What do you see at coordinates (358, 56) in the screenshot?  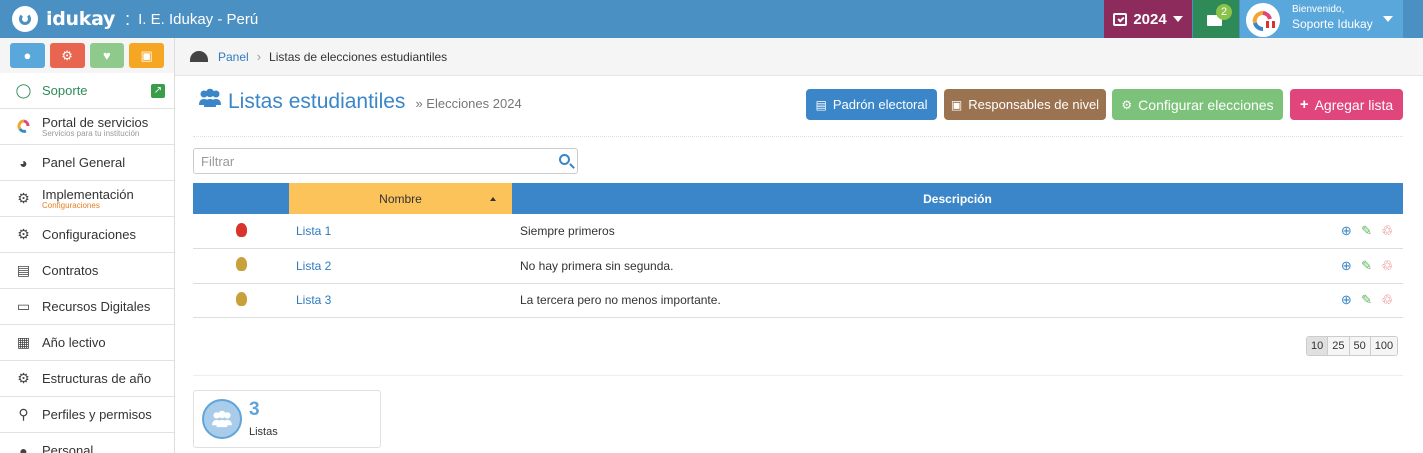 I see `breadcrumb-current: Listas de elecciones estudiantiles` at bounding box center [358, 56].